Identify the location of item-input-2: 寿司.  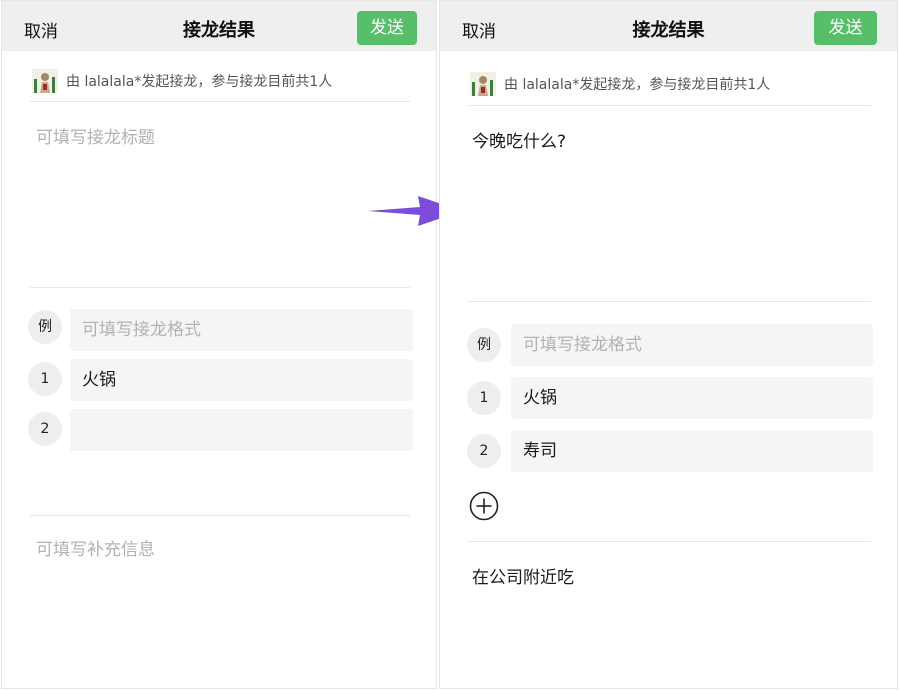
(692, 451).